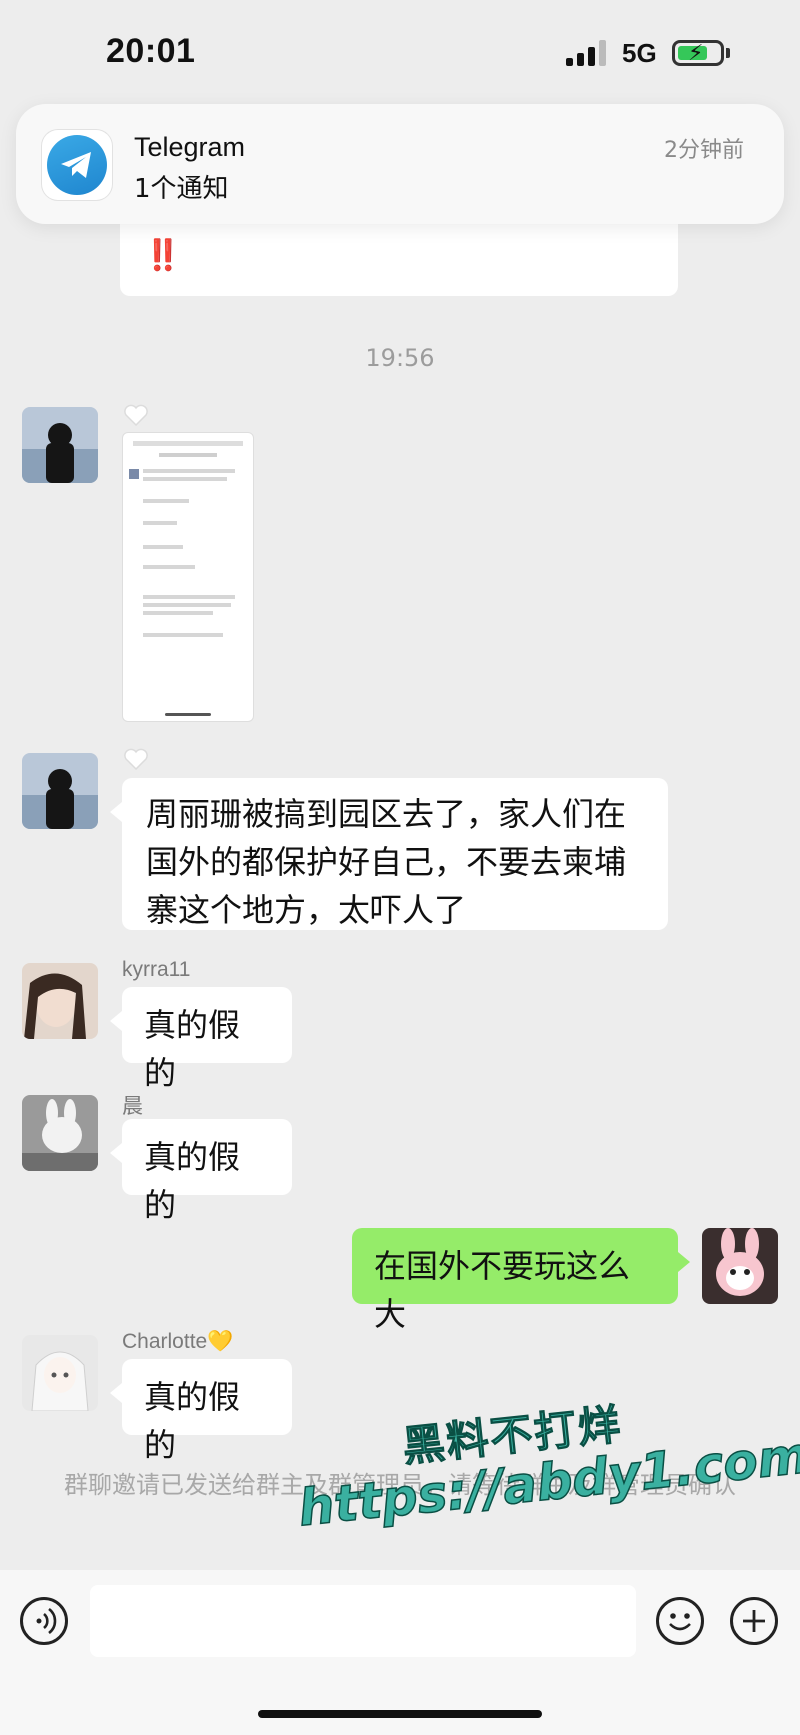 This screenshot has height=1735, width=800. I want to click on plus-icon, so click(754, 1621).